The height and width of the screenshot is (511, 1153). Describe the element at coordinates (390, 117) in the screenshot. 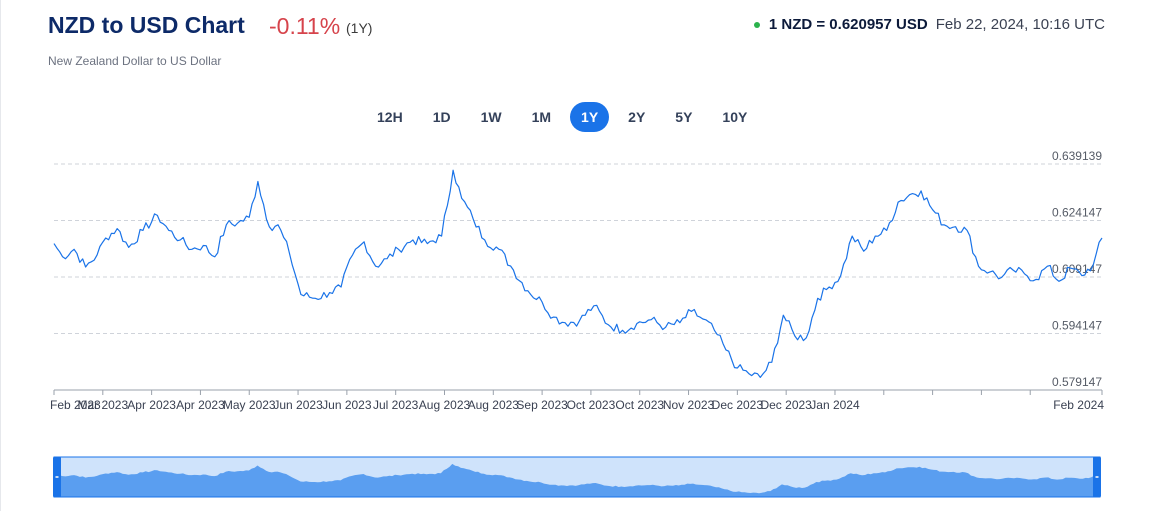

I see `range-button-12h: 12H` at that location.